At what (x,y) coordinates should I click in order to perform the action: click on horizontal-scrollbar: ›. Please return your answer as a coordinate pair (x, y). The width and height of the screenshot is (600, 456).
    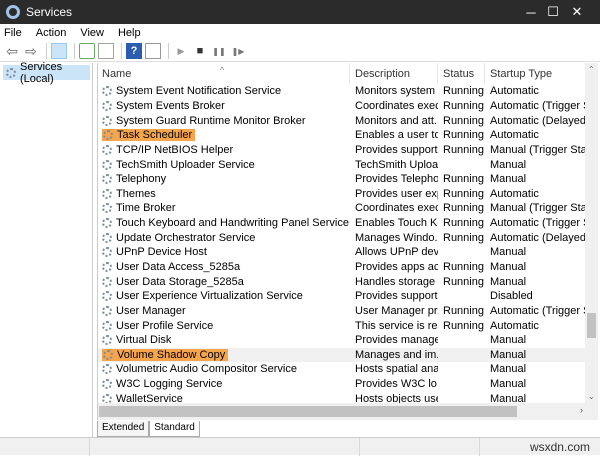
    Looking at the image, I should click on (348, 411).